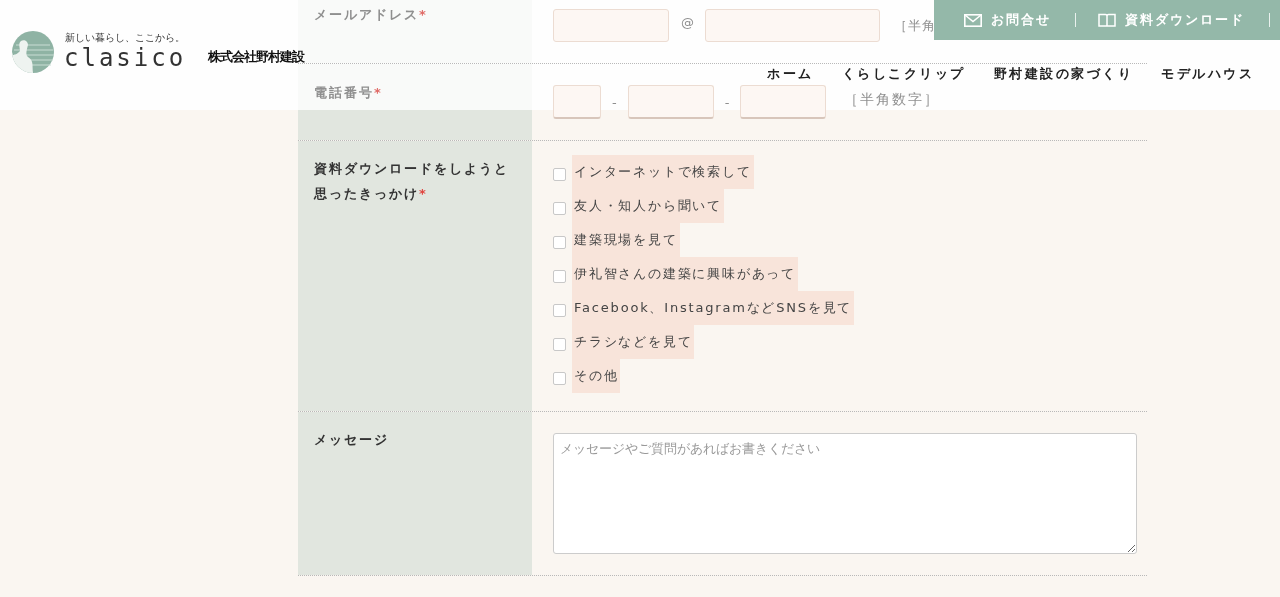 This screenshot has height=597, width=1280. I want to click on company-name: 株式会社野村建設, so click(256, 57).